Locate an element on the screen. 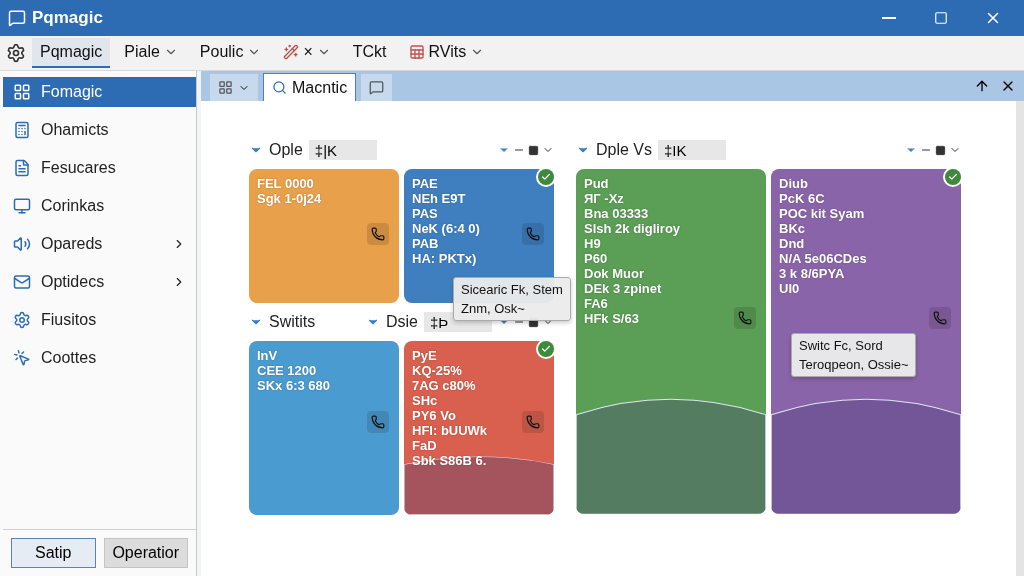 The height and width of the screenshot is (576, 1024). tile-text: FA6 is located at coordinates (596, 303).